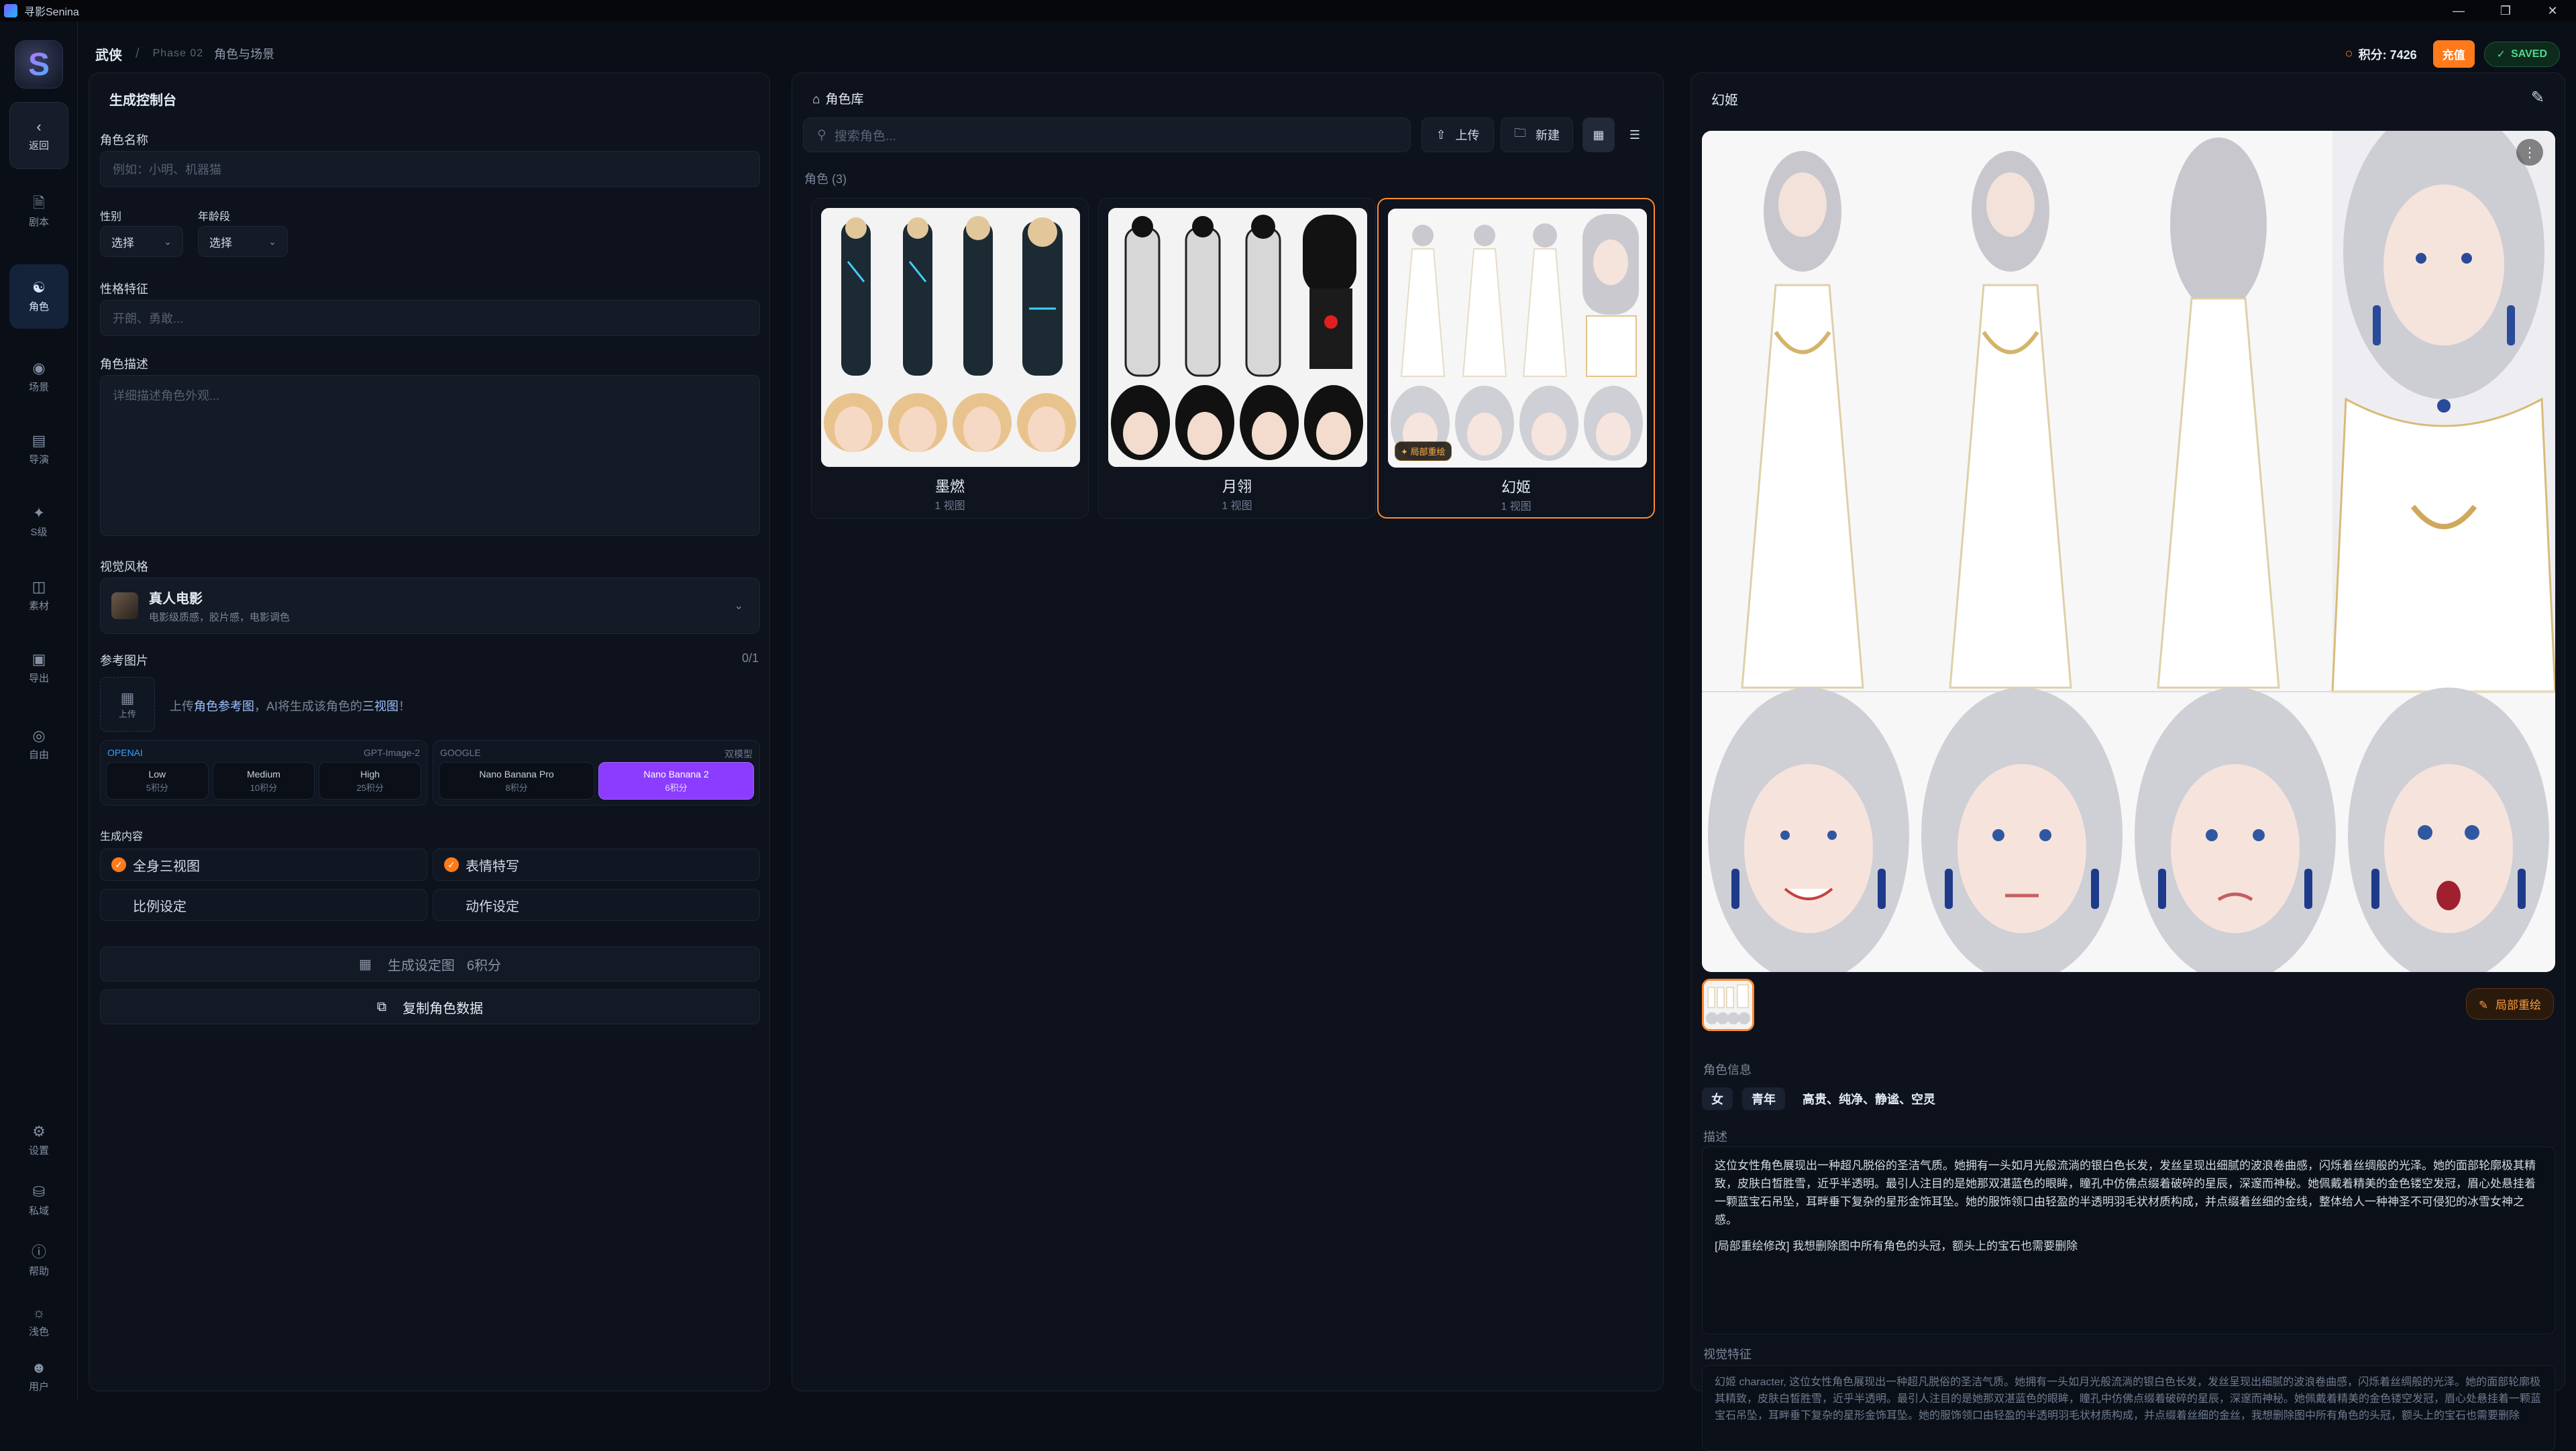 This screenshot has height=1451, width=2576. I want to click on nav-label: 自由, so click(38, 755).